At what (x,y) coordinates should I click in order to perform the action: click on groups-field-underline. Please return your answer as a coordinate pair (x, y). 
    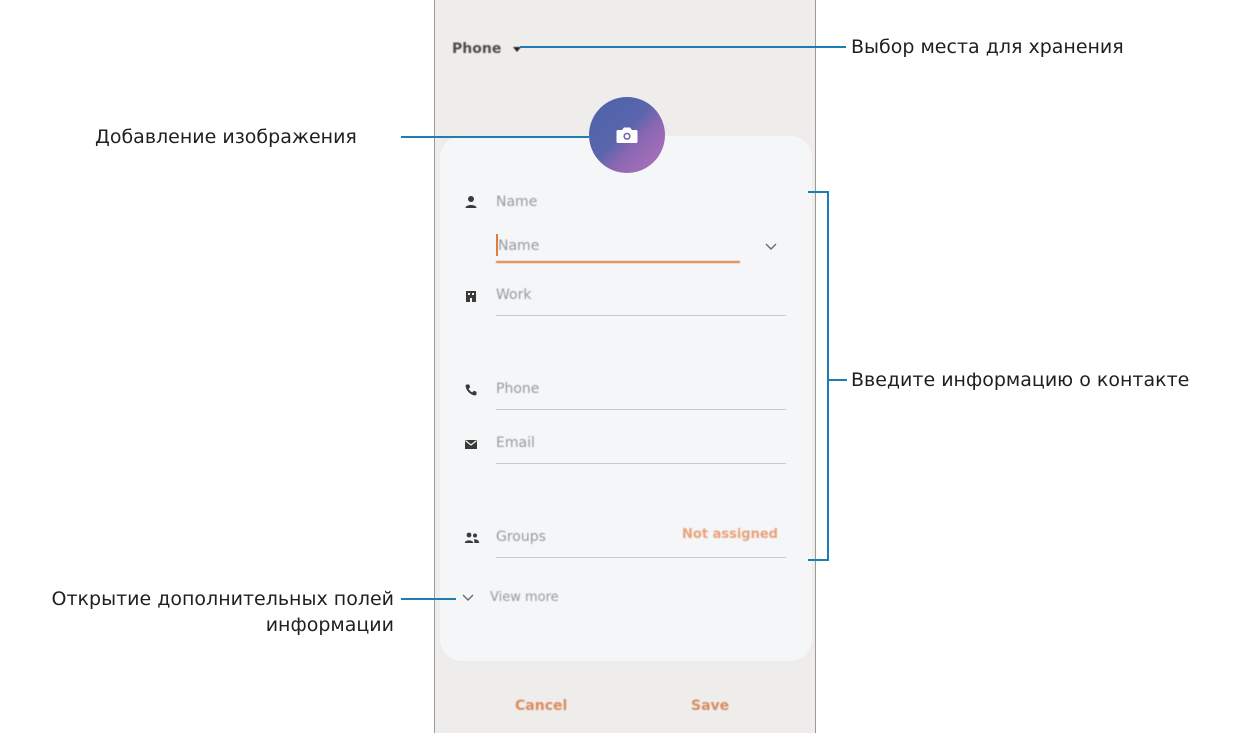
    Looking at the image, I should click on (641, 557).